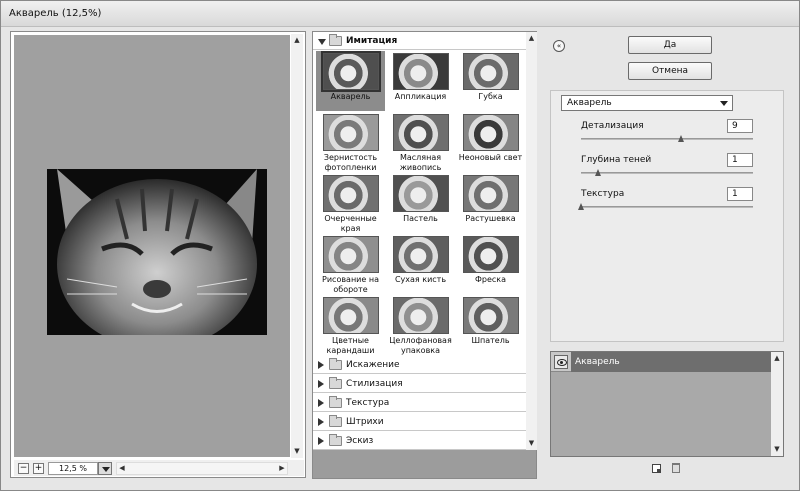 The height and width of the screenshot is (491, 800). I want to click on collapse-gallery-icon: «, so click(559, 46).